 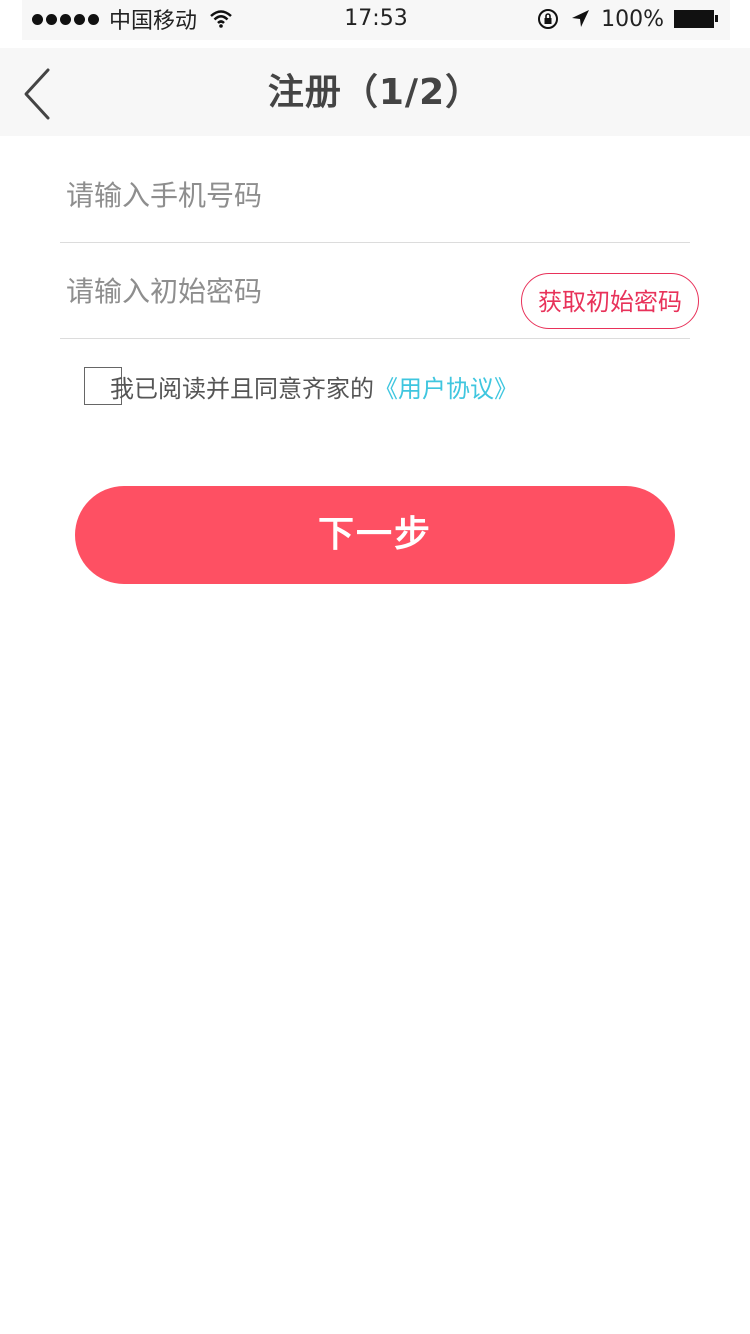 What do you see at coordinates (446, 386) in the screenshot?
I see `user-agreement-link: 《用户协议》` at bounding box center [446, 386].